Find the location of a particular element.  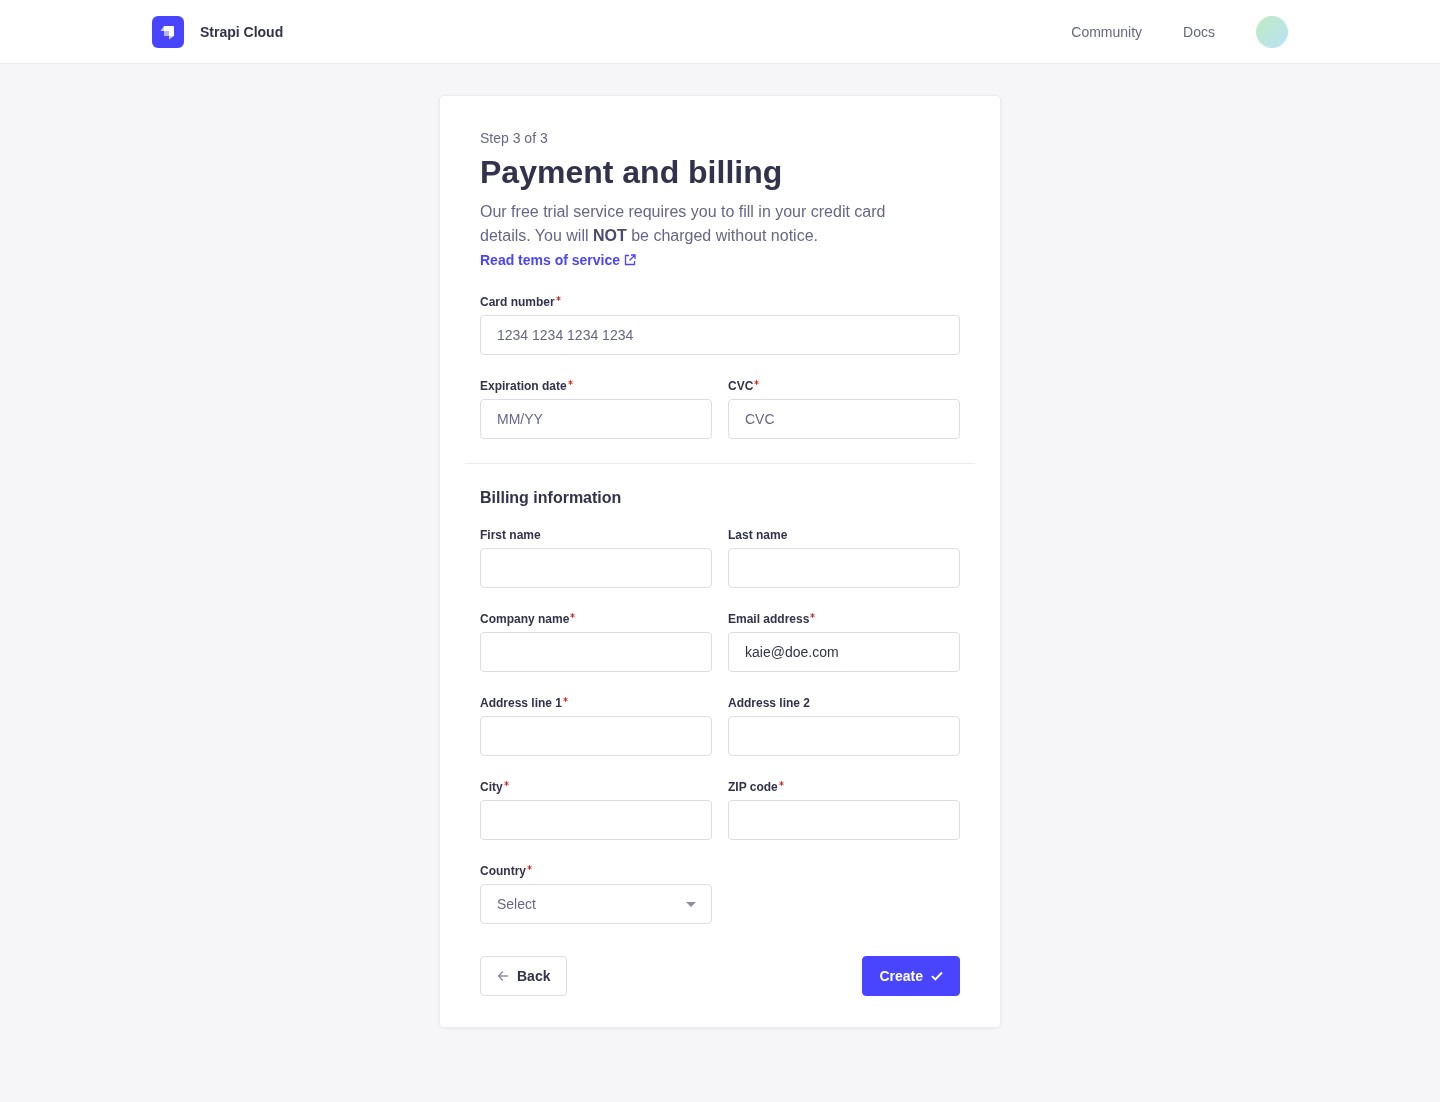

nav-link: Community is located at coordinates (1107, 31).